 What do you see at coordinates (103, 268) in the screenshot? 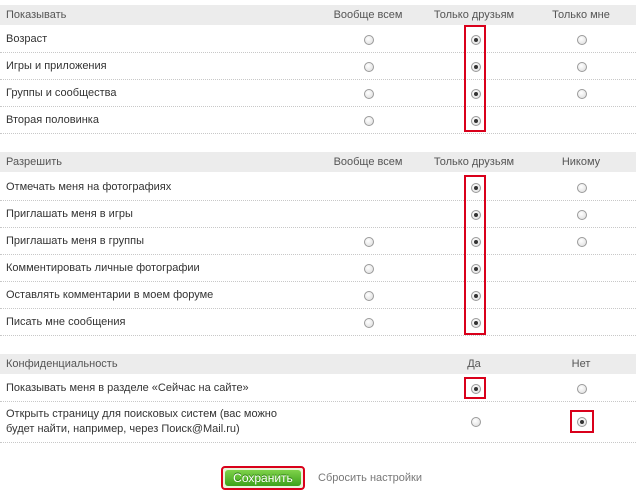
I see `setting-label: Комментировать личные фотографии` at bounding box center [103, 268].